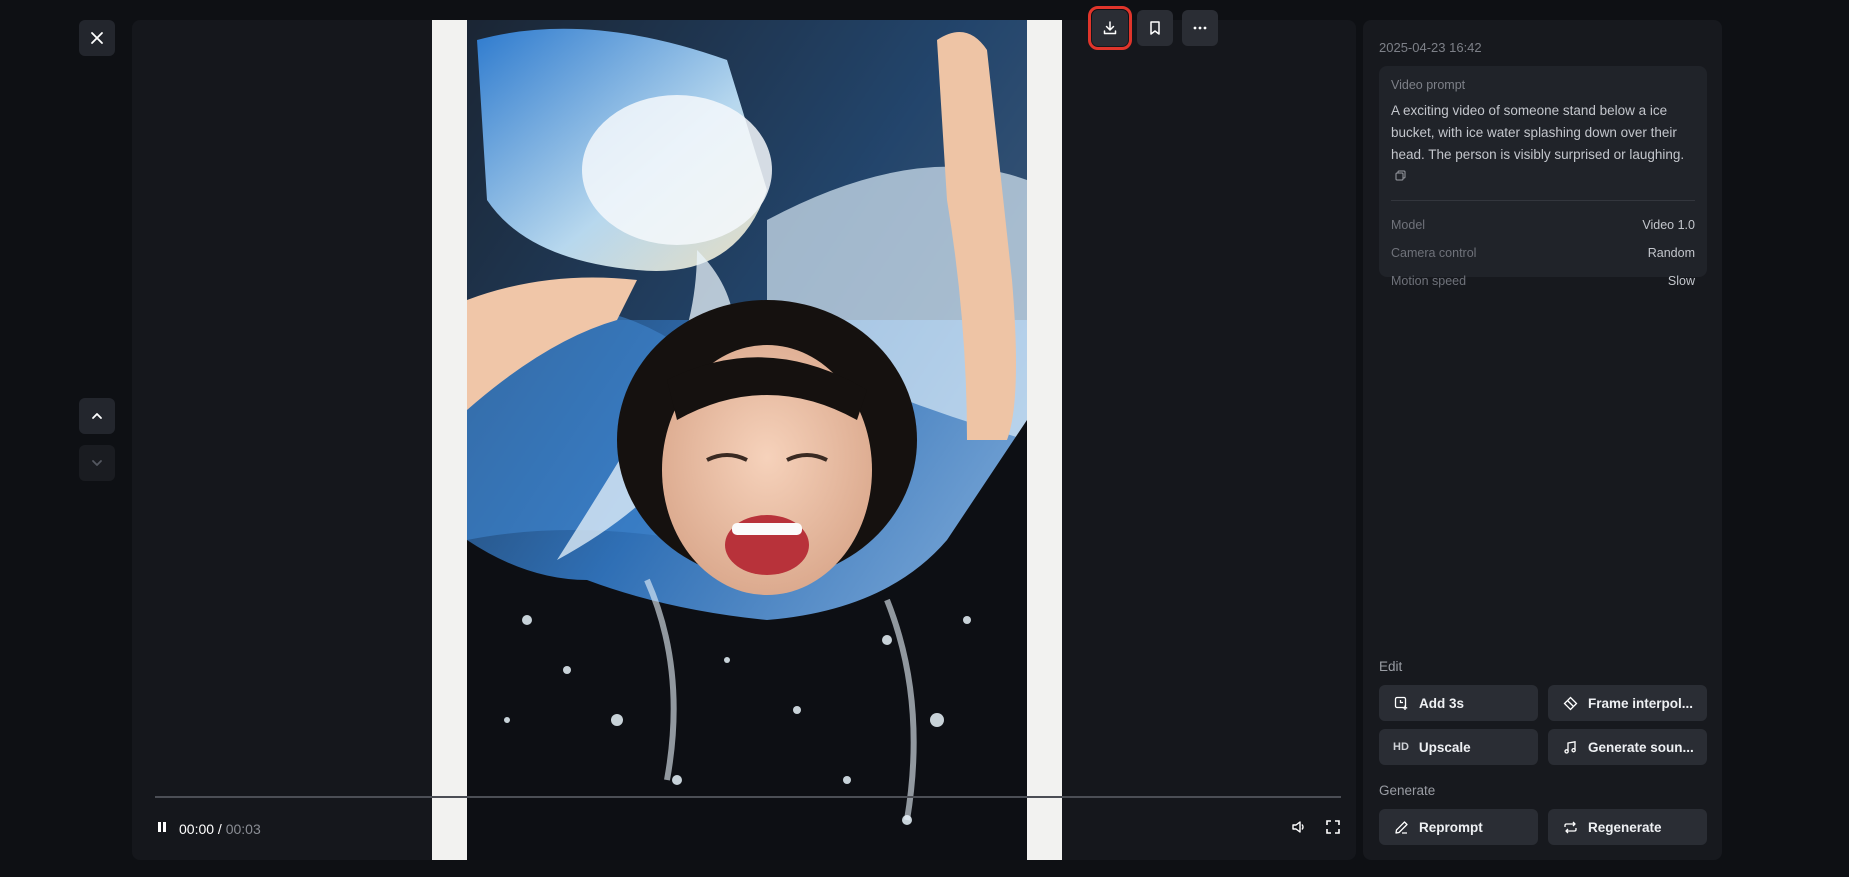  What do you see at coordinates (1428, 85) in the screenshot?
I see `prompt-title: Video prompt` at bounding box center [1428, 85].